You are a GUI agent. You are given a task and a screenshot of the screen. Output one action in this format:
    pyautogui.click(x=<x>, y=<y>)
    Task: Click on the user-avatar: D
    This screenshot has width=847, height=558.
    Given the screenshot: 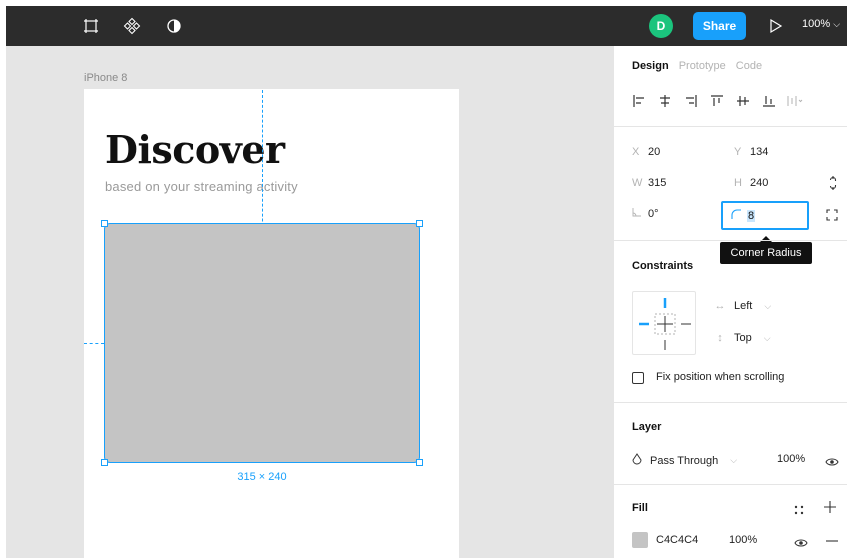 What is the action you would take?
    pyautogui.click(x=661, y=26)
    